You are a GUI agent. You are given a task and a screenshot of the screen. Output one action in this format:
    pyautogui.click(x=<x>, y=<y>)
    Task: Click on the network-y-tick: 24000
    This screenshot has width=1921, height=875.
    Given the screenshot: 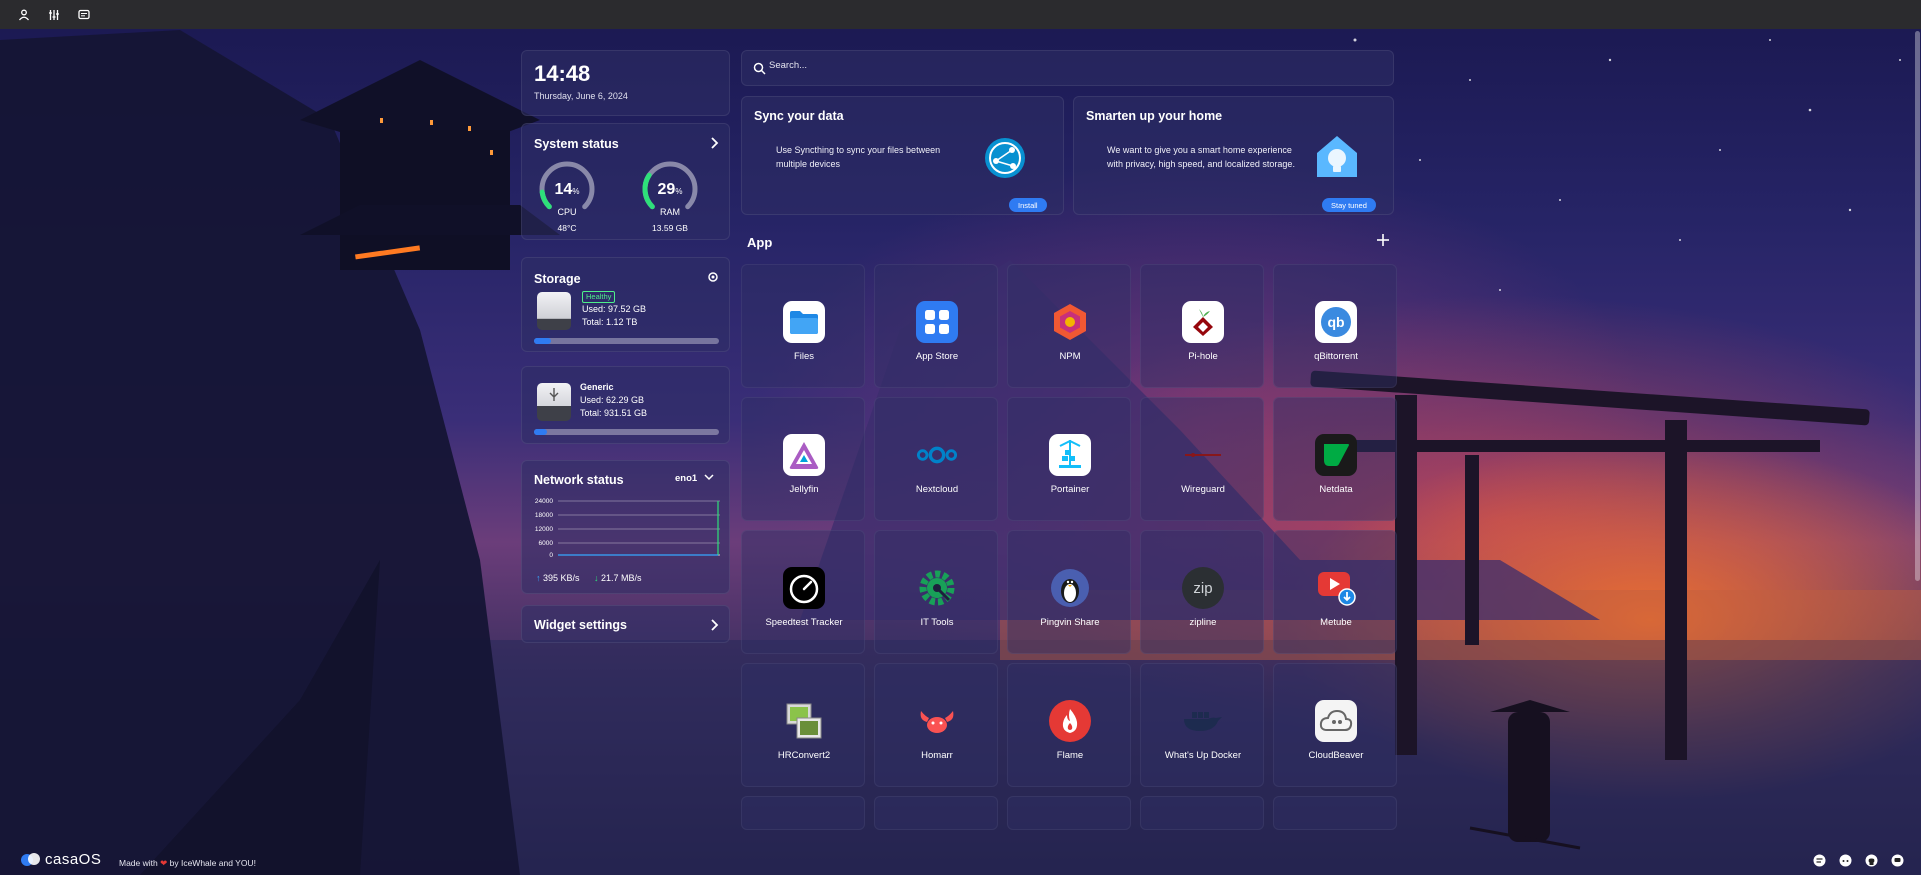 What is the action you would take?
    pyautogui.click(x=544, y=501)
    